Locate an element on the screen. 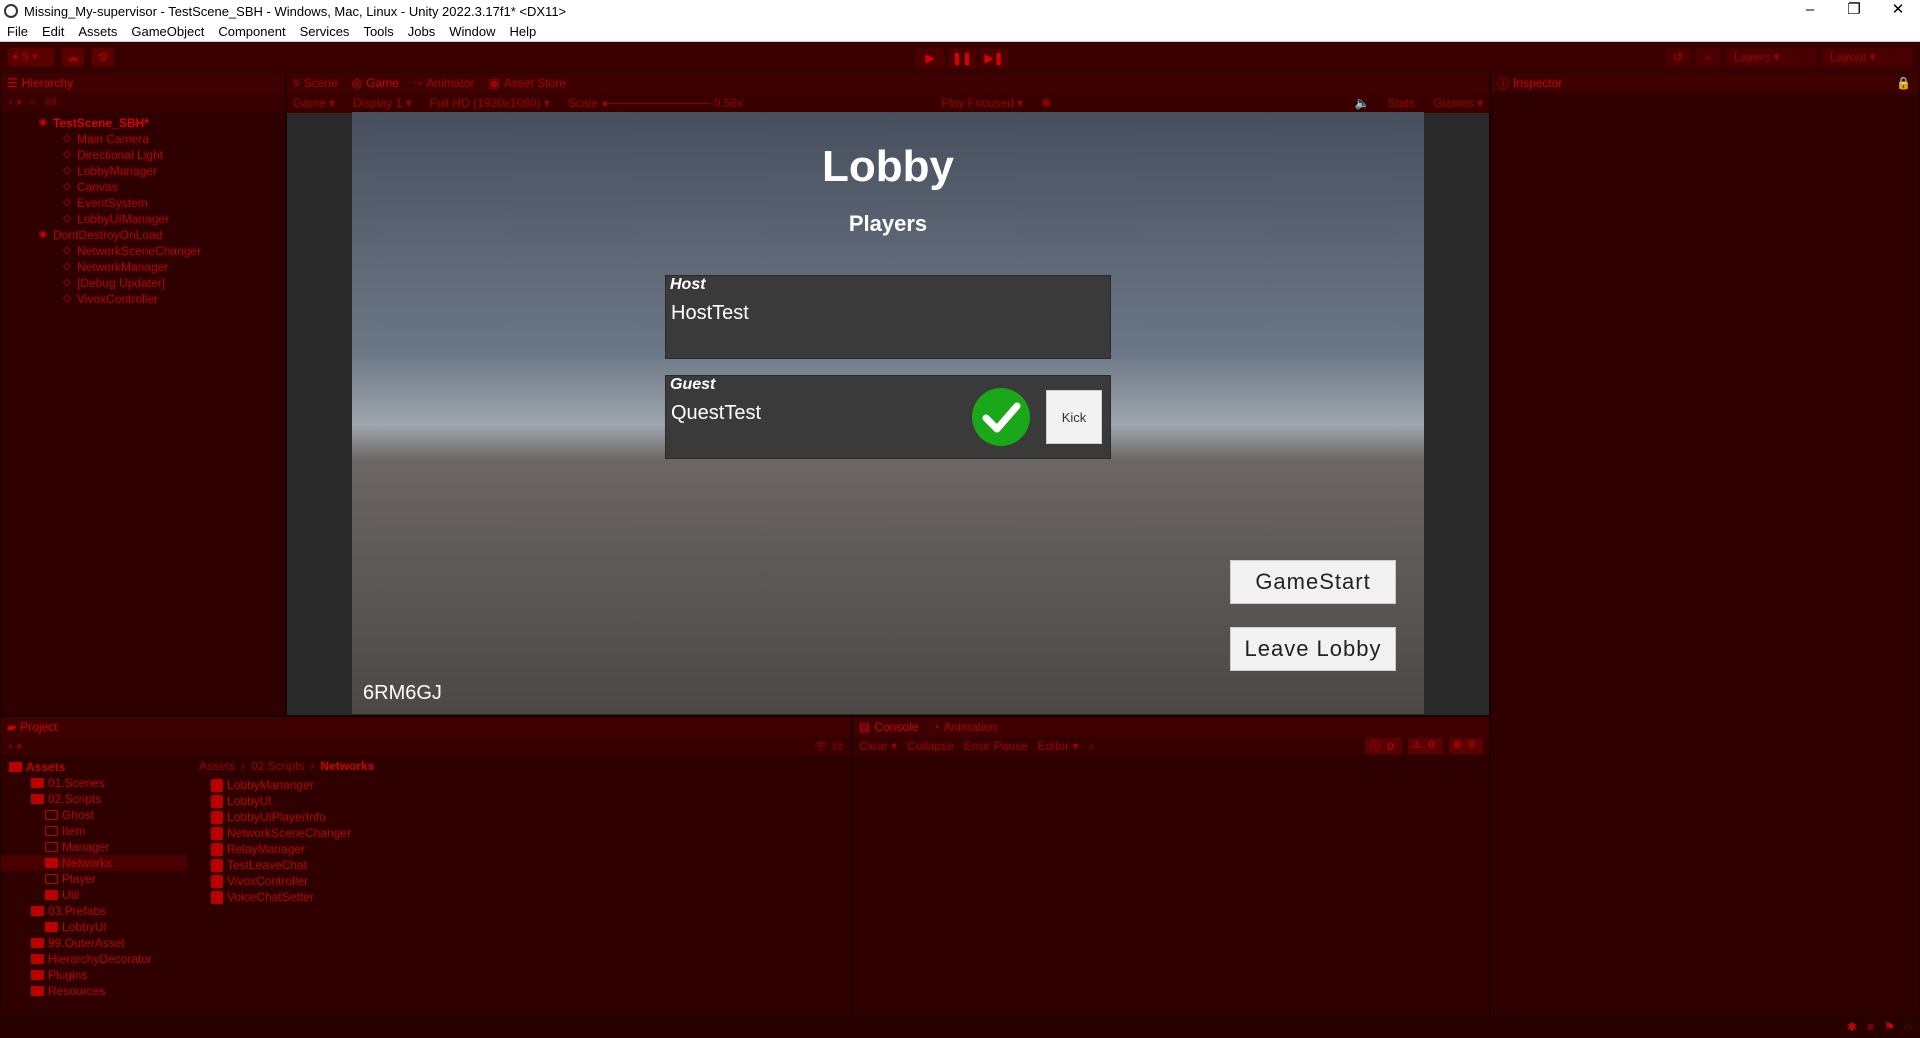 Image resolution: width=1920 pixels, height=1038 pixels. folder-item-selected: Networks is located at coordinates (94, 863).